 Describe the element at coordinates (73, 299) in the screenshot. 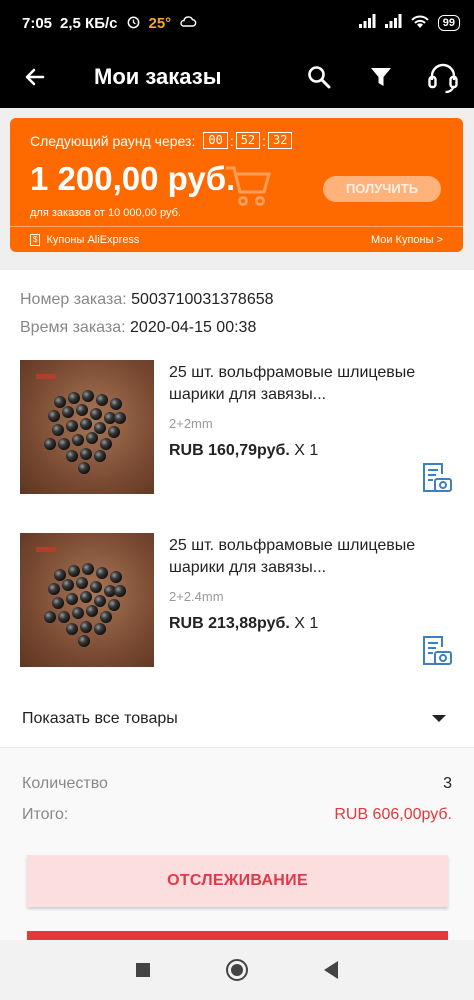

I see `order-number-label: Номер заказа:` at that location.